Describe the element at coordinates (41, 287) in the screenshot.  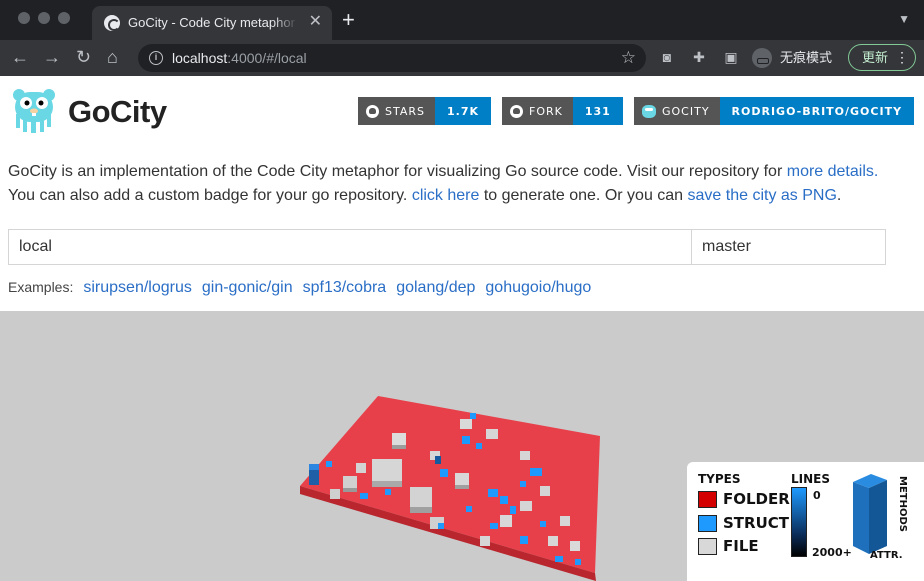
I see `examples-label: Examples:` at that location.